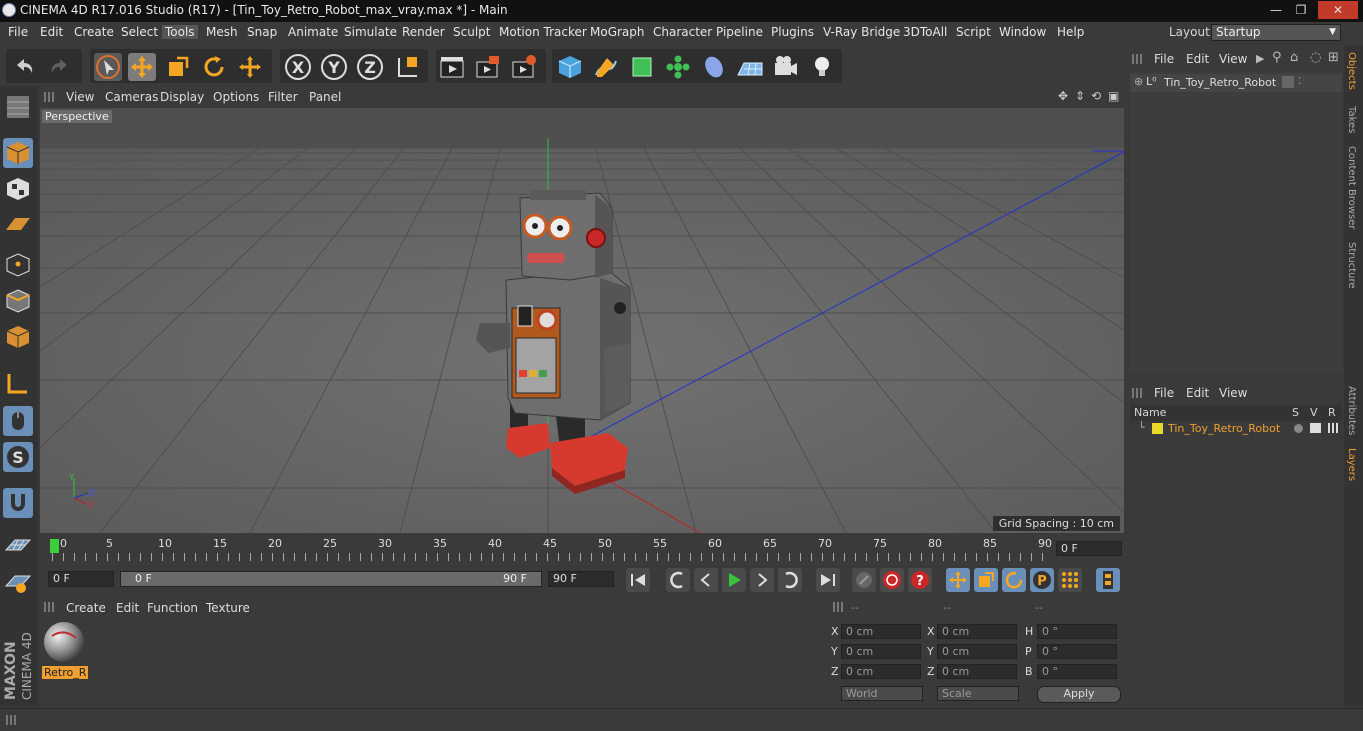 Image resolution: width=1363 pixels, height=731 pixels. I want to click on object-menu-edit: Edit, so click(1197, 59).